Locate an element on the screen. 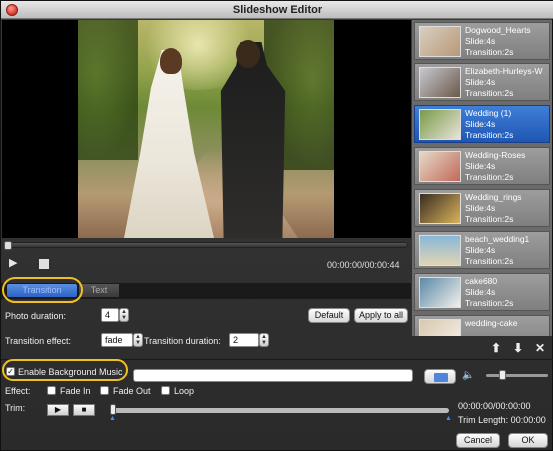  slide-item: Wedding_rings Slide:4s Transition:2s is located at coordinates (482, 208).